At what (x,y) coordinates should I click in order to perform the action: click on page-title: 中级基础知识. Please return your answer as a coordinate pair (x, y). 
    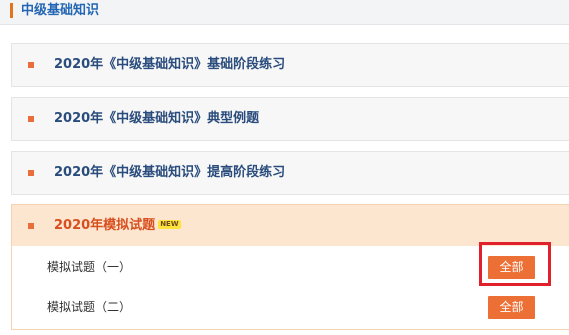
    Looking at the image, I should click on (60, 10).